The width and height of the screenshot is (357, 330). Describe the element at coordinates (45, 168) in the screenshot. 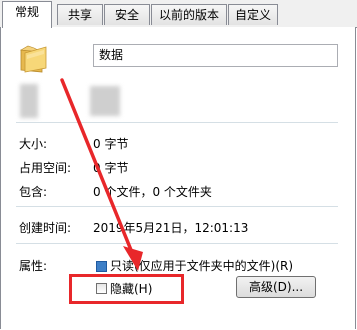

I see `disk-size-label: 占用空间:` at that location.